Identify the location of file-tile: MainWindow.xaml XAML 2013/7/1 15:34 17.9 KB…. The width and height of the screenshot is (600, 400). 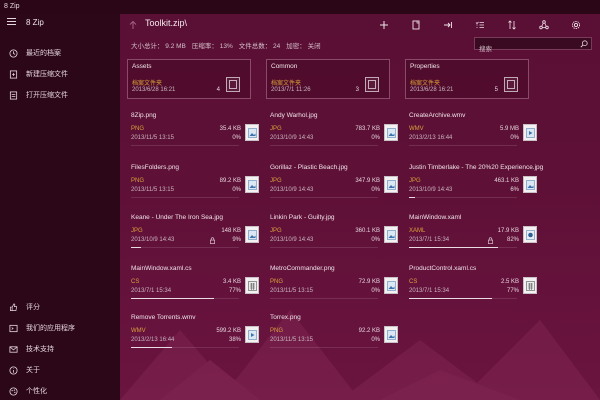
(473, 234).